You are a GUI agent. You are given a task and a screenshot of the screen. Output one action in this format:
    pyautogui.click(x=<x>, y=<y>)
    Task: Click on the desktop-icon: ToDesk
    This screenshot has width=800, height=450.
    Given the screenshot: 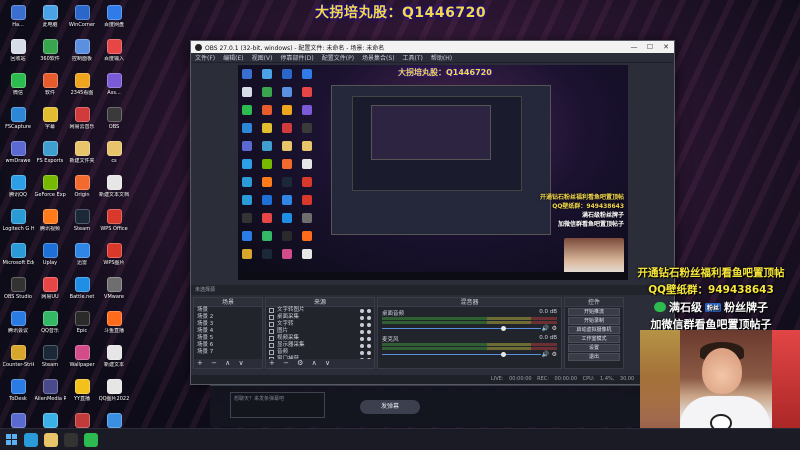 What is the action you would take?
    pyautogui.click(x=18, y=393)
    